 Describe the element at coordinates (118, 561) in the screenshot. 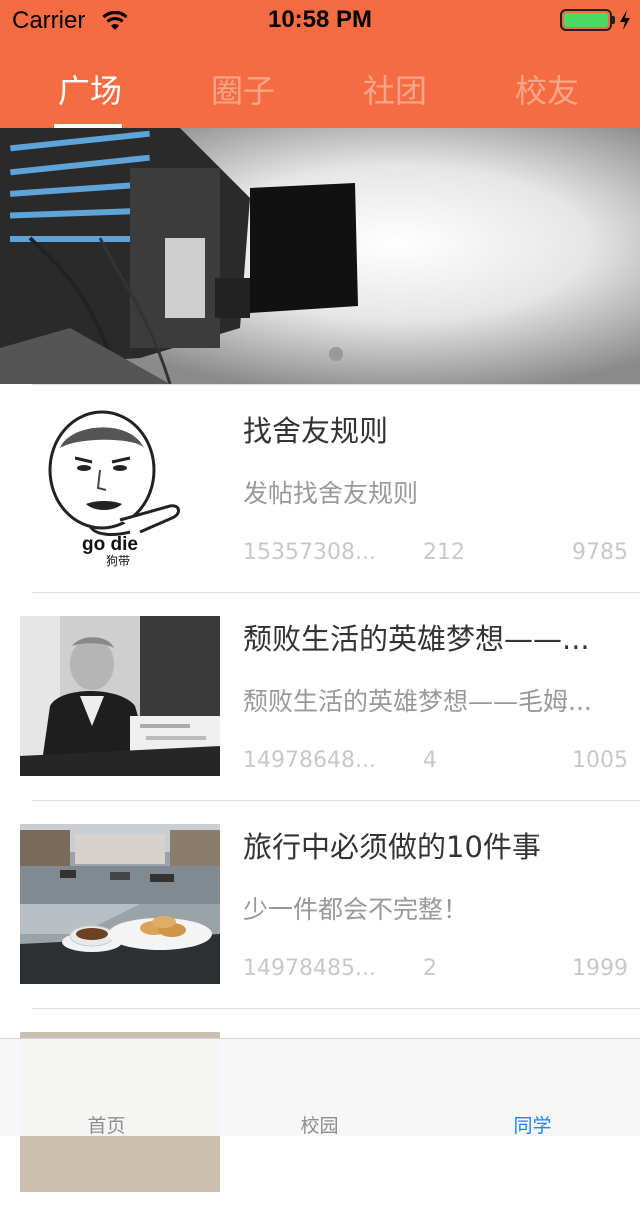

I see `meme-subcaption: 狗带` at that location.